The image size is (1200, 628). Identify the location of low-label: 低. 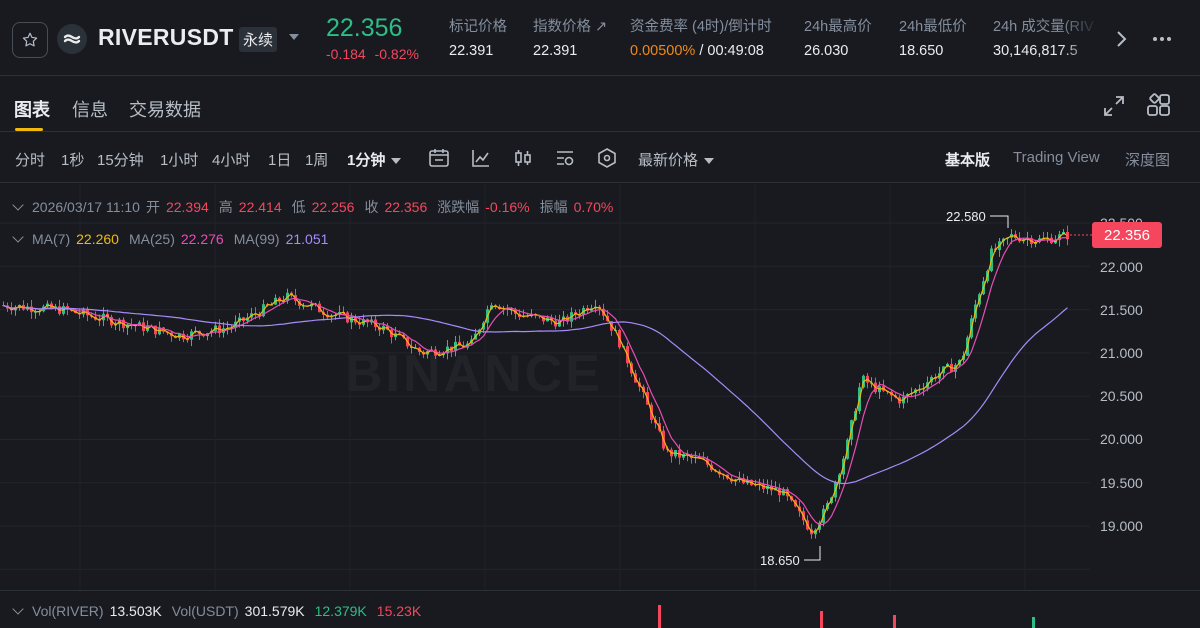
(298, 207).